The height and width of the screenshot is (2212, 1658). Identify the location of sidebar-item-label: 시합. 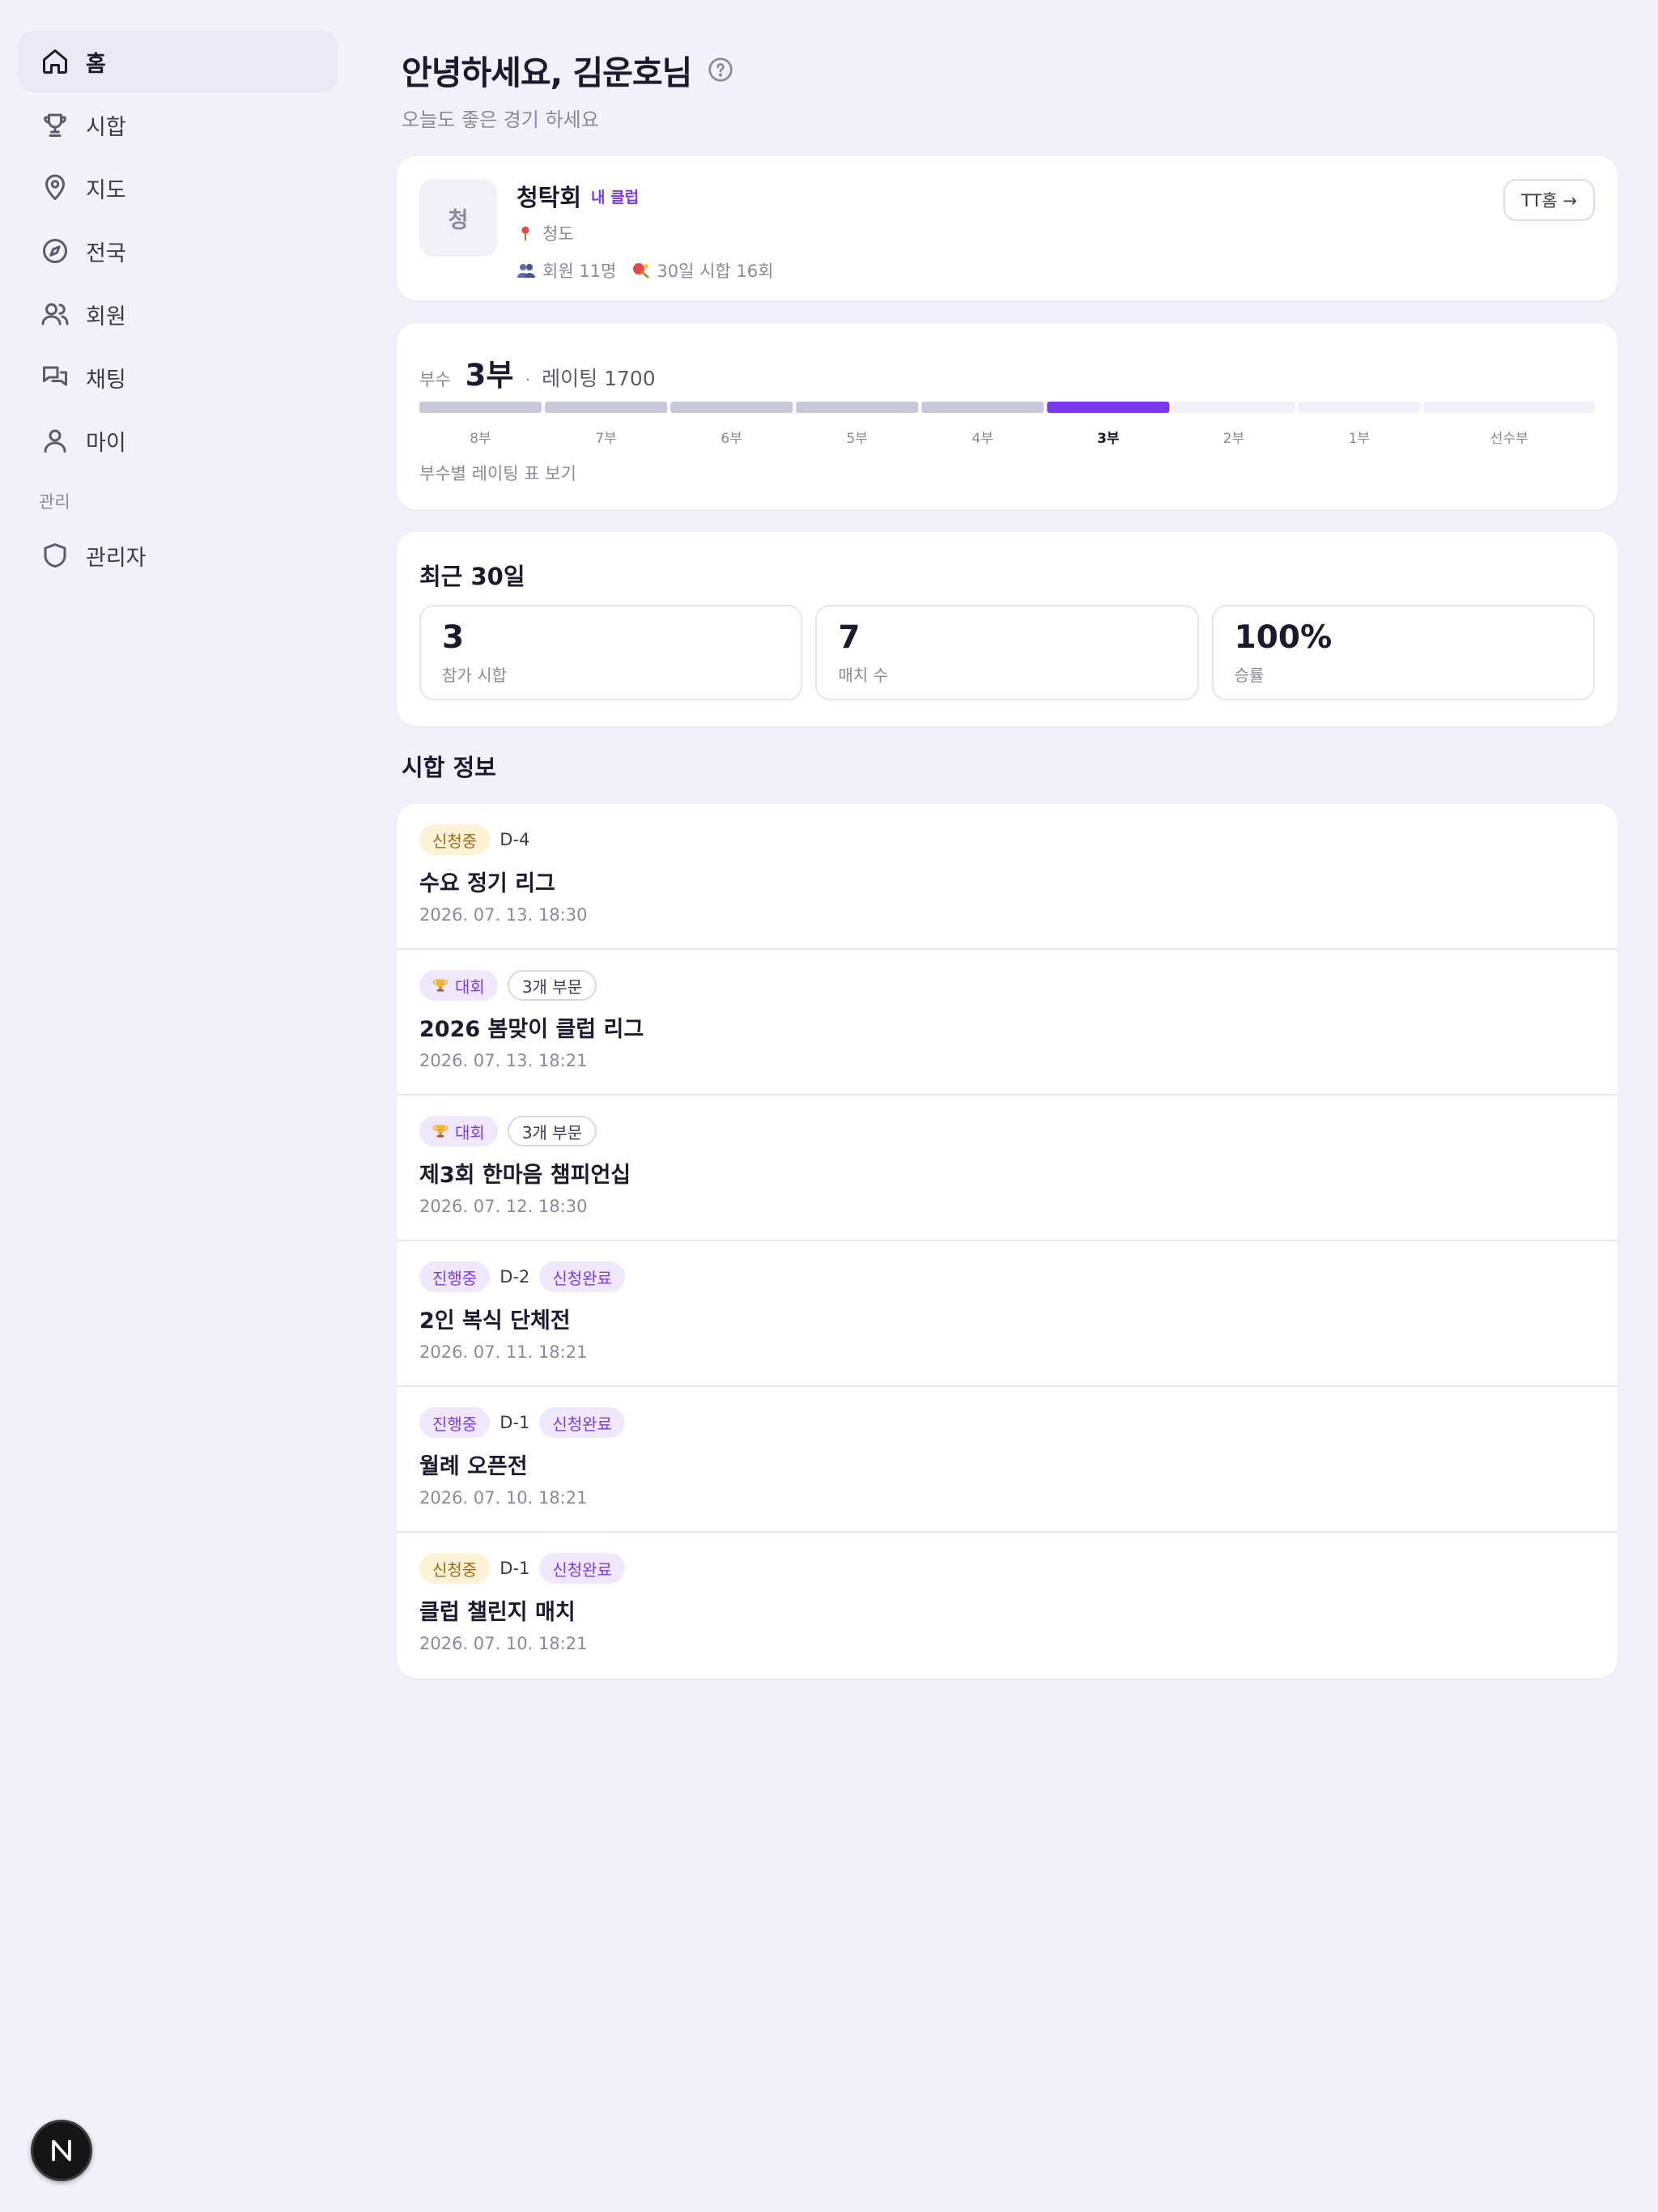
(106, 127).